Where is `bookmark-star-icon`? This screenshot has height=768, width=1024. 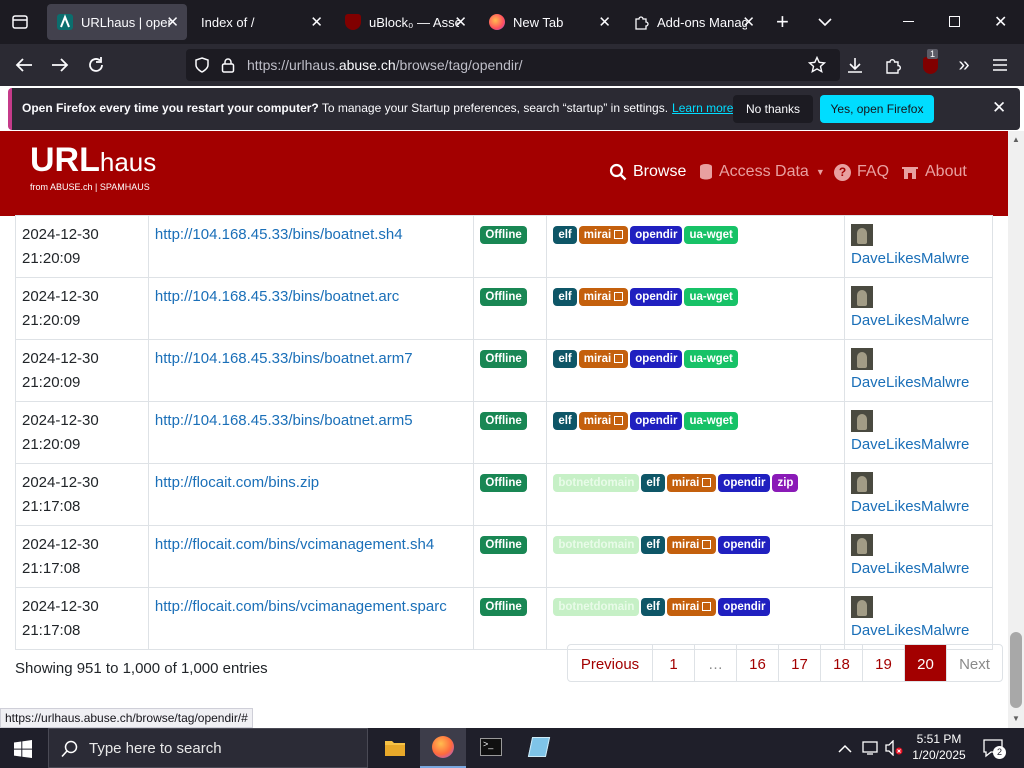 bookmark-star-icon is located at coordinates (817, 65).